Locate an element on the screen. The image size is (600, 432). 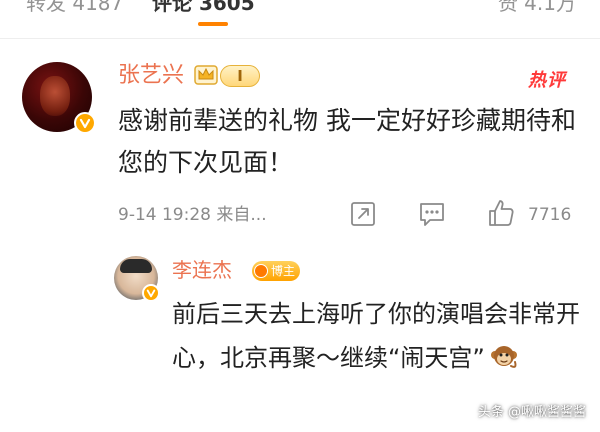
comment-icon is located at coordinates (432, 214).